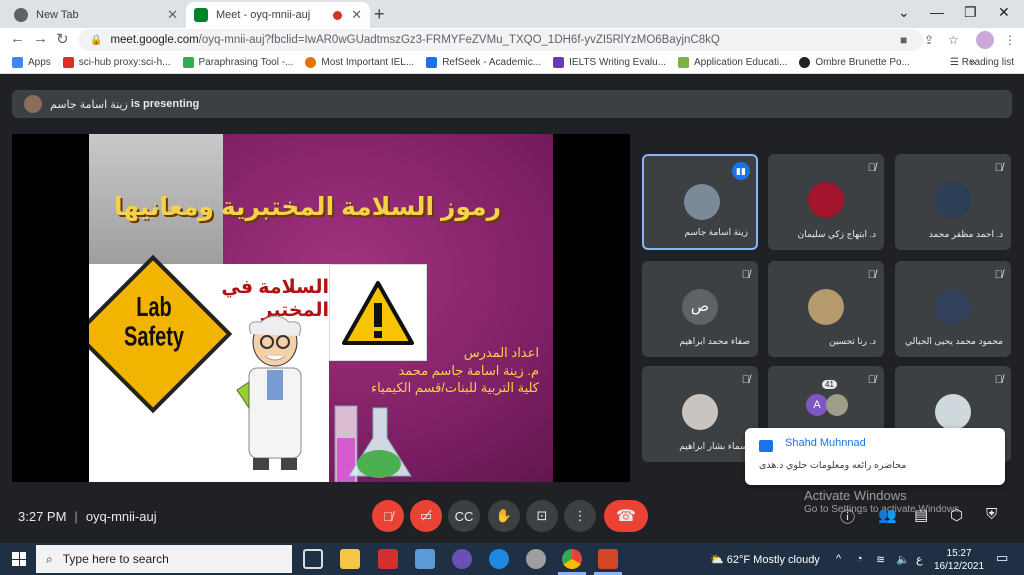 This screenshot has width=1024, height=575. I want to click on camera-toggle-button: ▭̸, so click(426, 516).